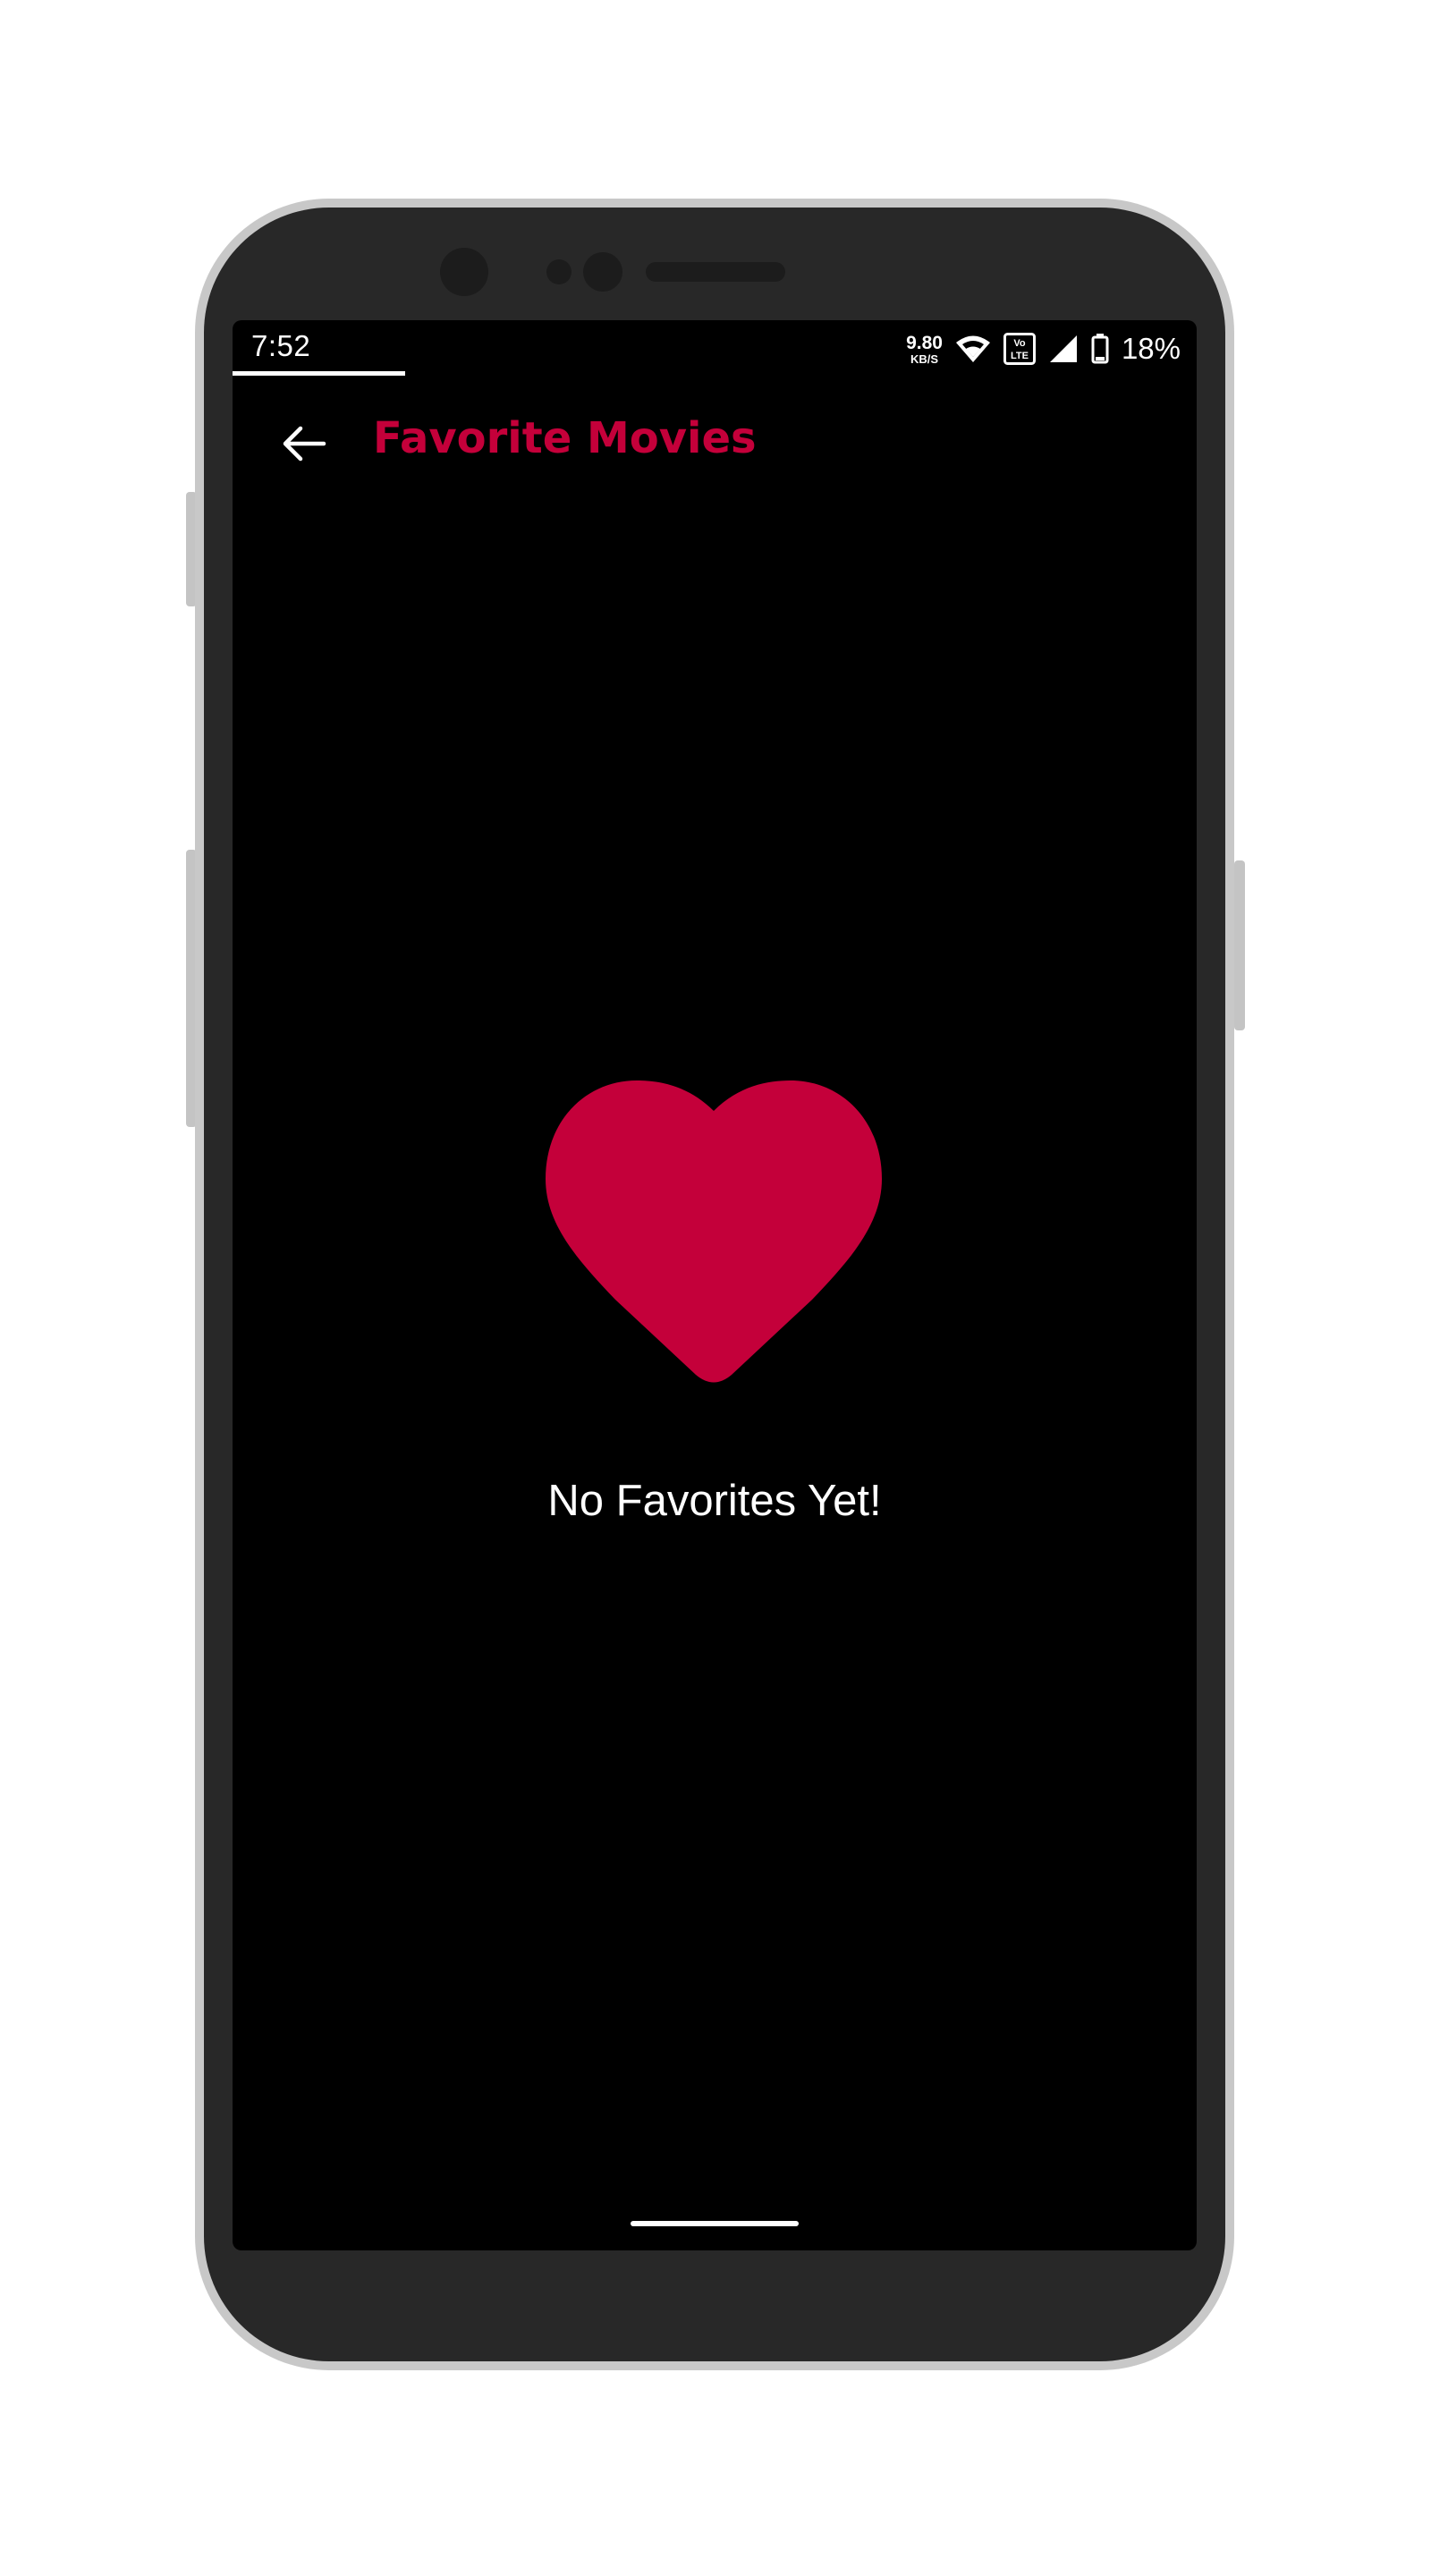 The height and width of the screenshot is (2576, 1431). What do you see at coordinates (715, 1501) in the screenshot?
I see `empty-state-message: No Favorites Yet!` at bounding box center [715, 1501].